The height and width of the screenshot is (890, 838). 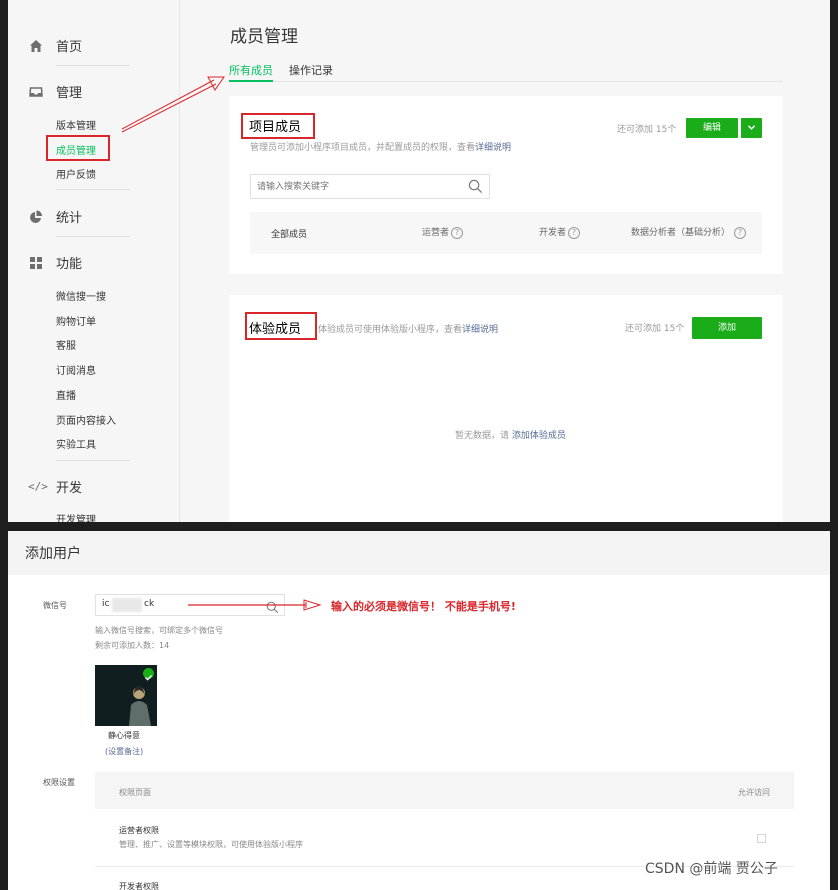 What do you see at coordinates (124, 751) in the screenshot?
I see `set-remark-link: (设置备注)` at bounding box center [124, 751].